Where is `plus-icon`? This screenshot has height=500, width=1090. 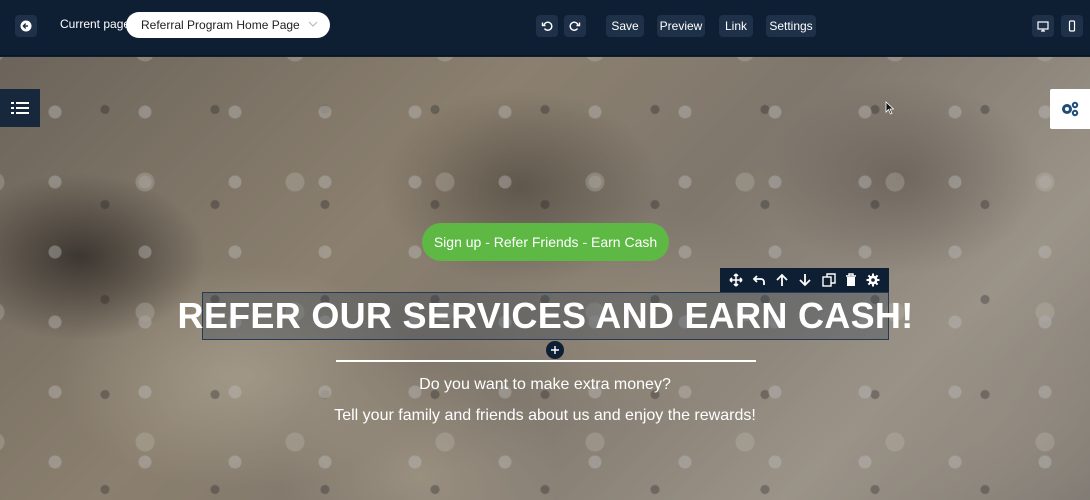
plus-icon is located at coordinates (555, 350).